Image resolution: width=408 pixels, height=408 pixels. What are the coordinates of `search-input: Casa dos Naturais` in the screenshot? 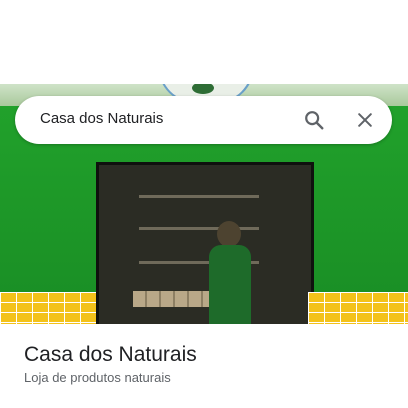 It's located at (101, 118).